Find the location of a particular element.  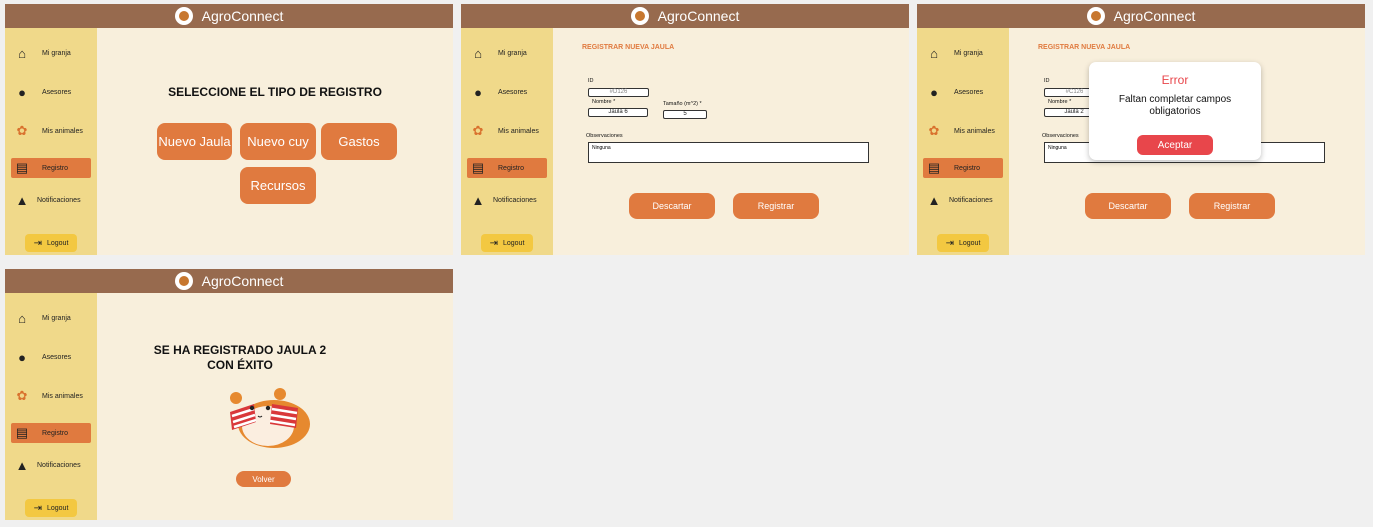

expenses-button: Gastos is located at coordinates (359, 141).